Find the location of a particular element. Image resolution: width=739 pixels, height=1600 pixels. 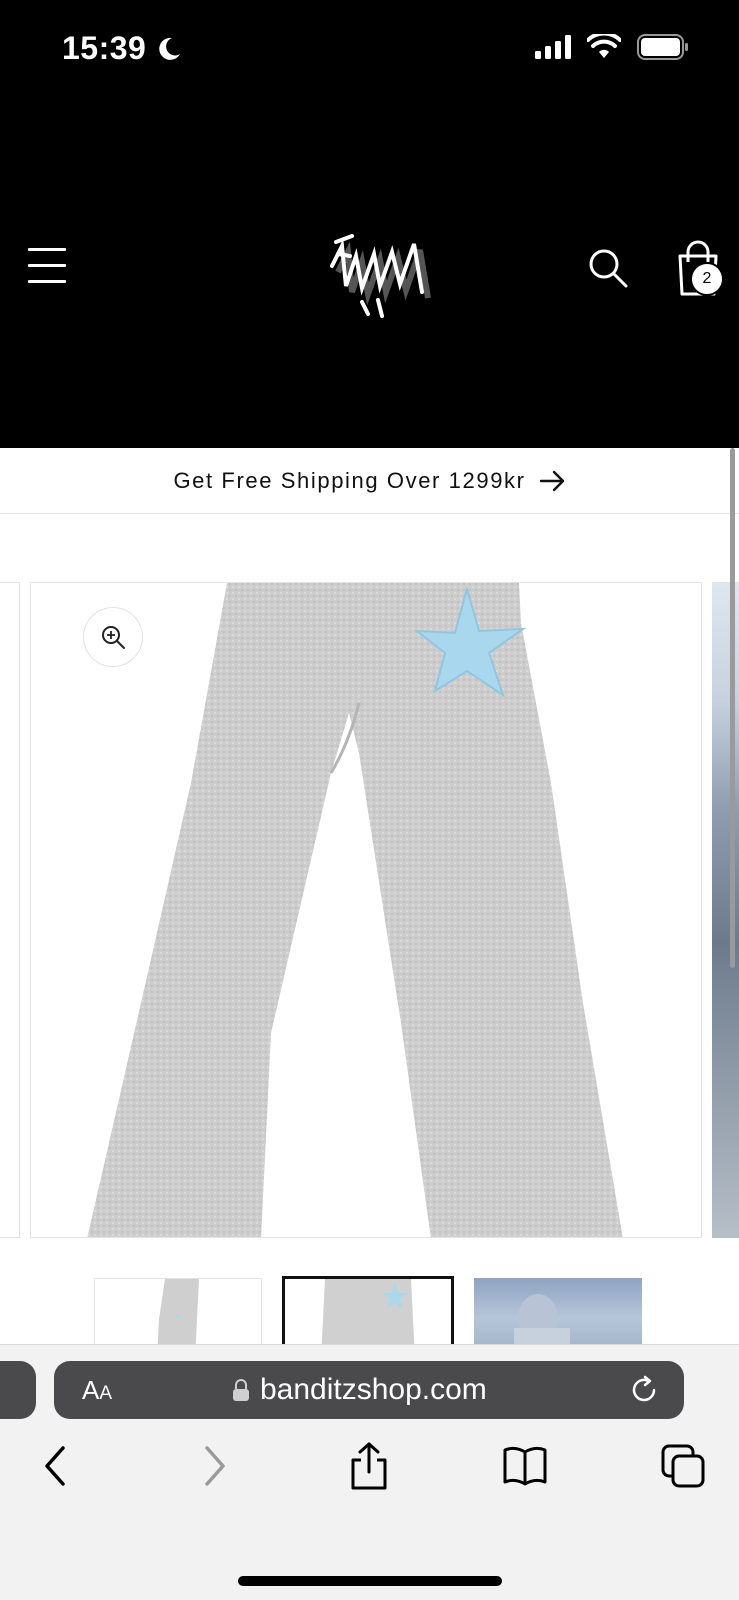

page-scrollbar is located at coordinates (732, 708).